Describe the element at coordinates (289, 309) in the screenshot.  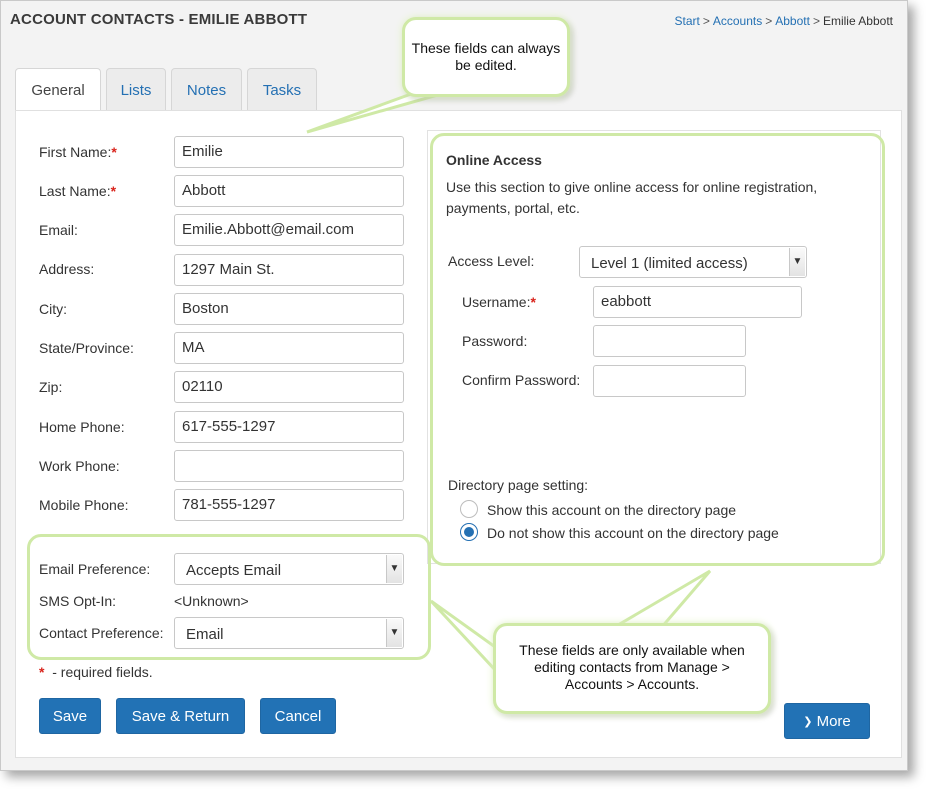
I see `city-input: Boston` at that location.